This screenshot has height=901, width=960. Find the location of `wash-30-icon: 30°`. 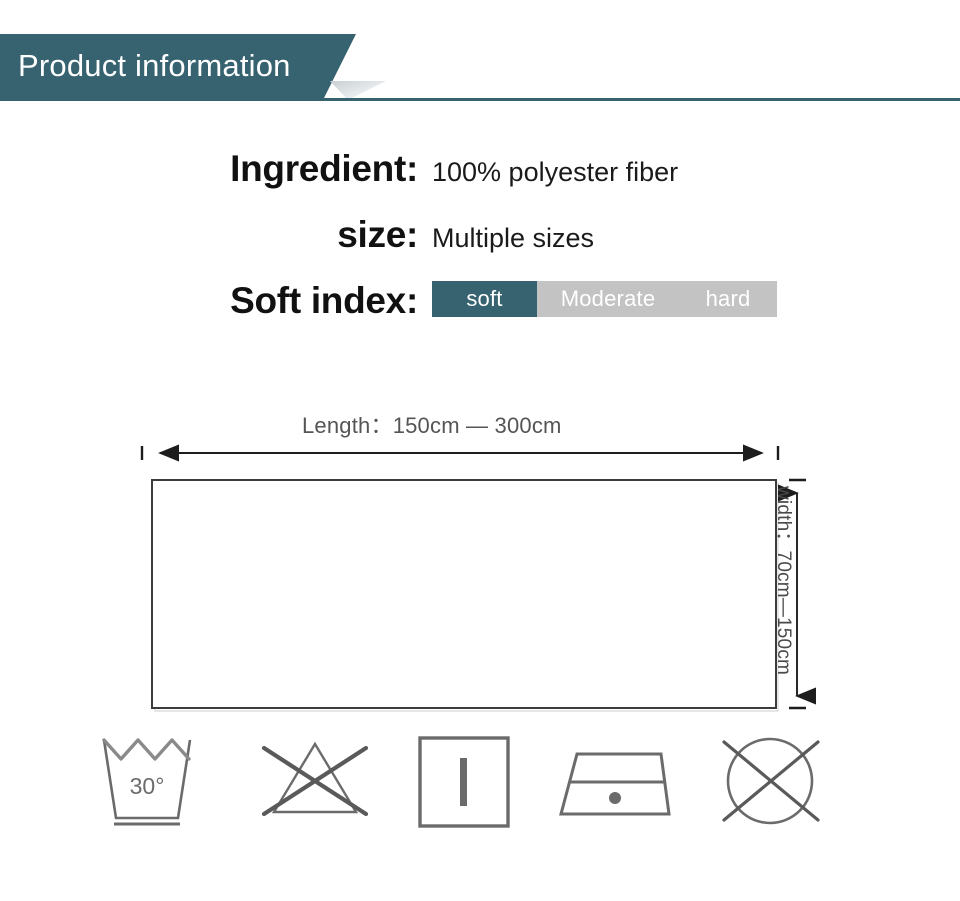

wash-30-icon: 30° is located at coordinates (147, 782).